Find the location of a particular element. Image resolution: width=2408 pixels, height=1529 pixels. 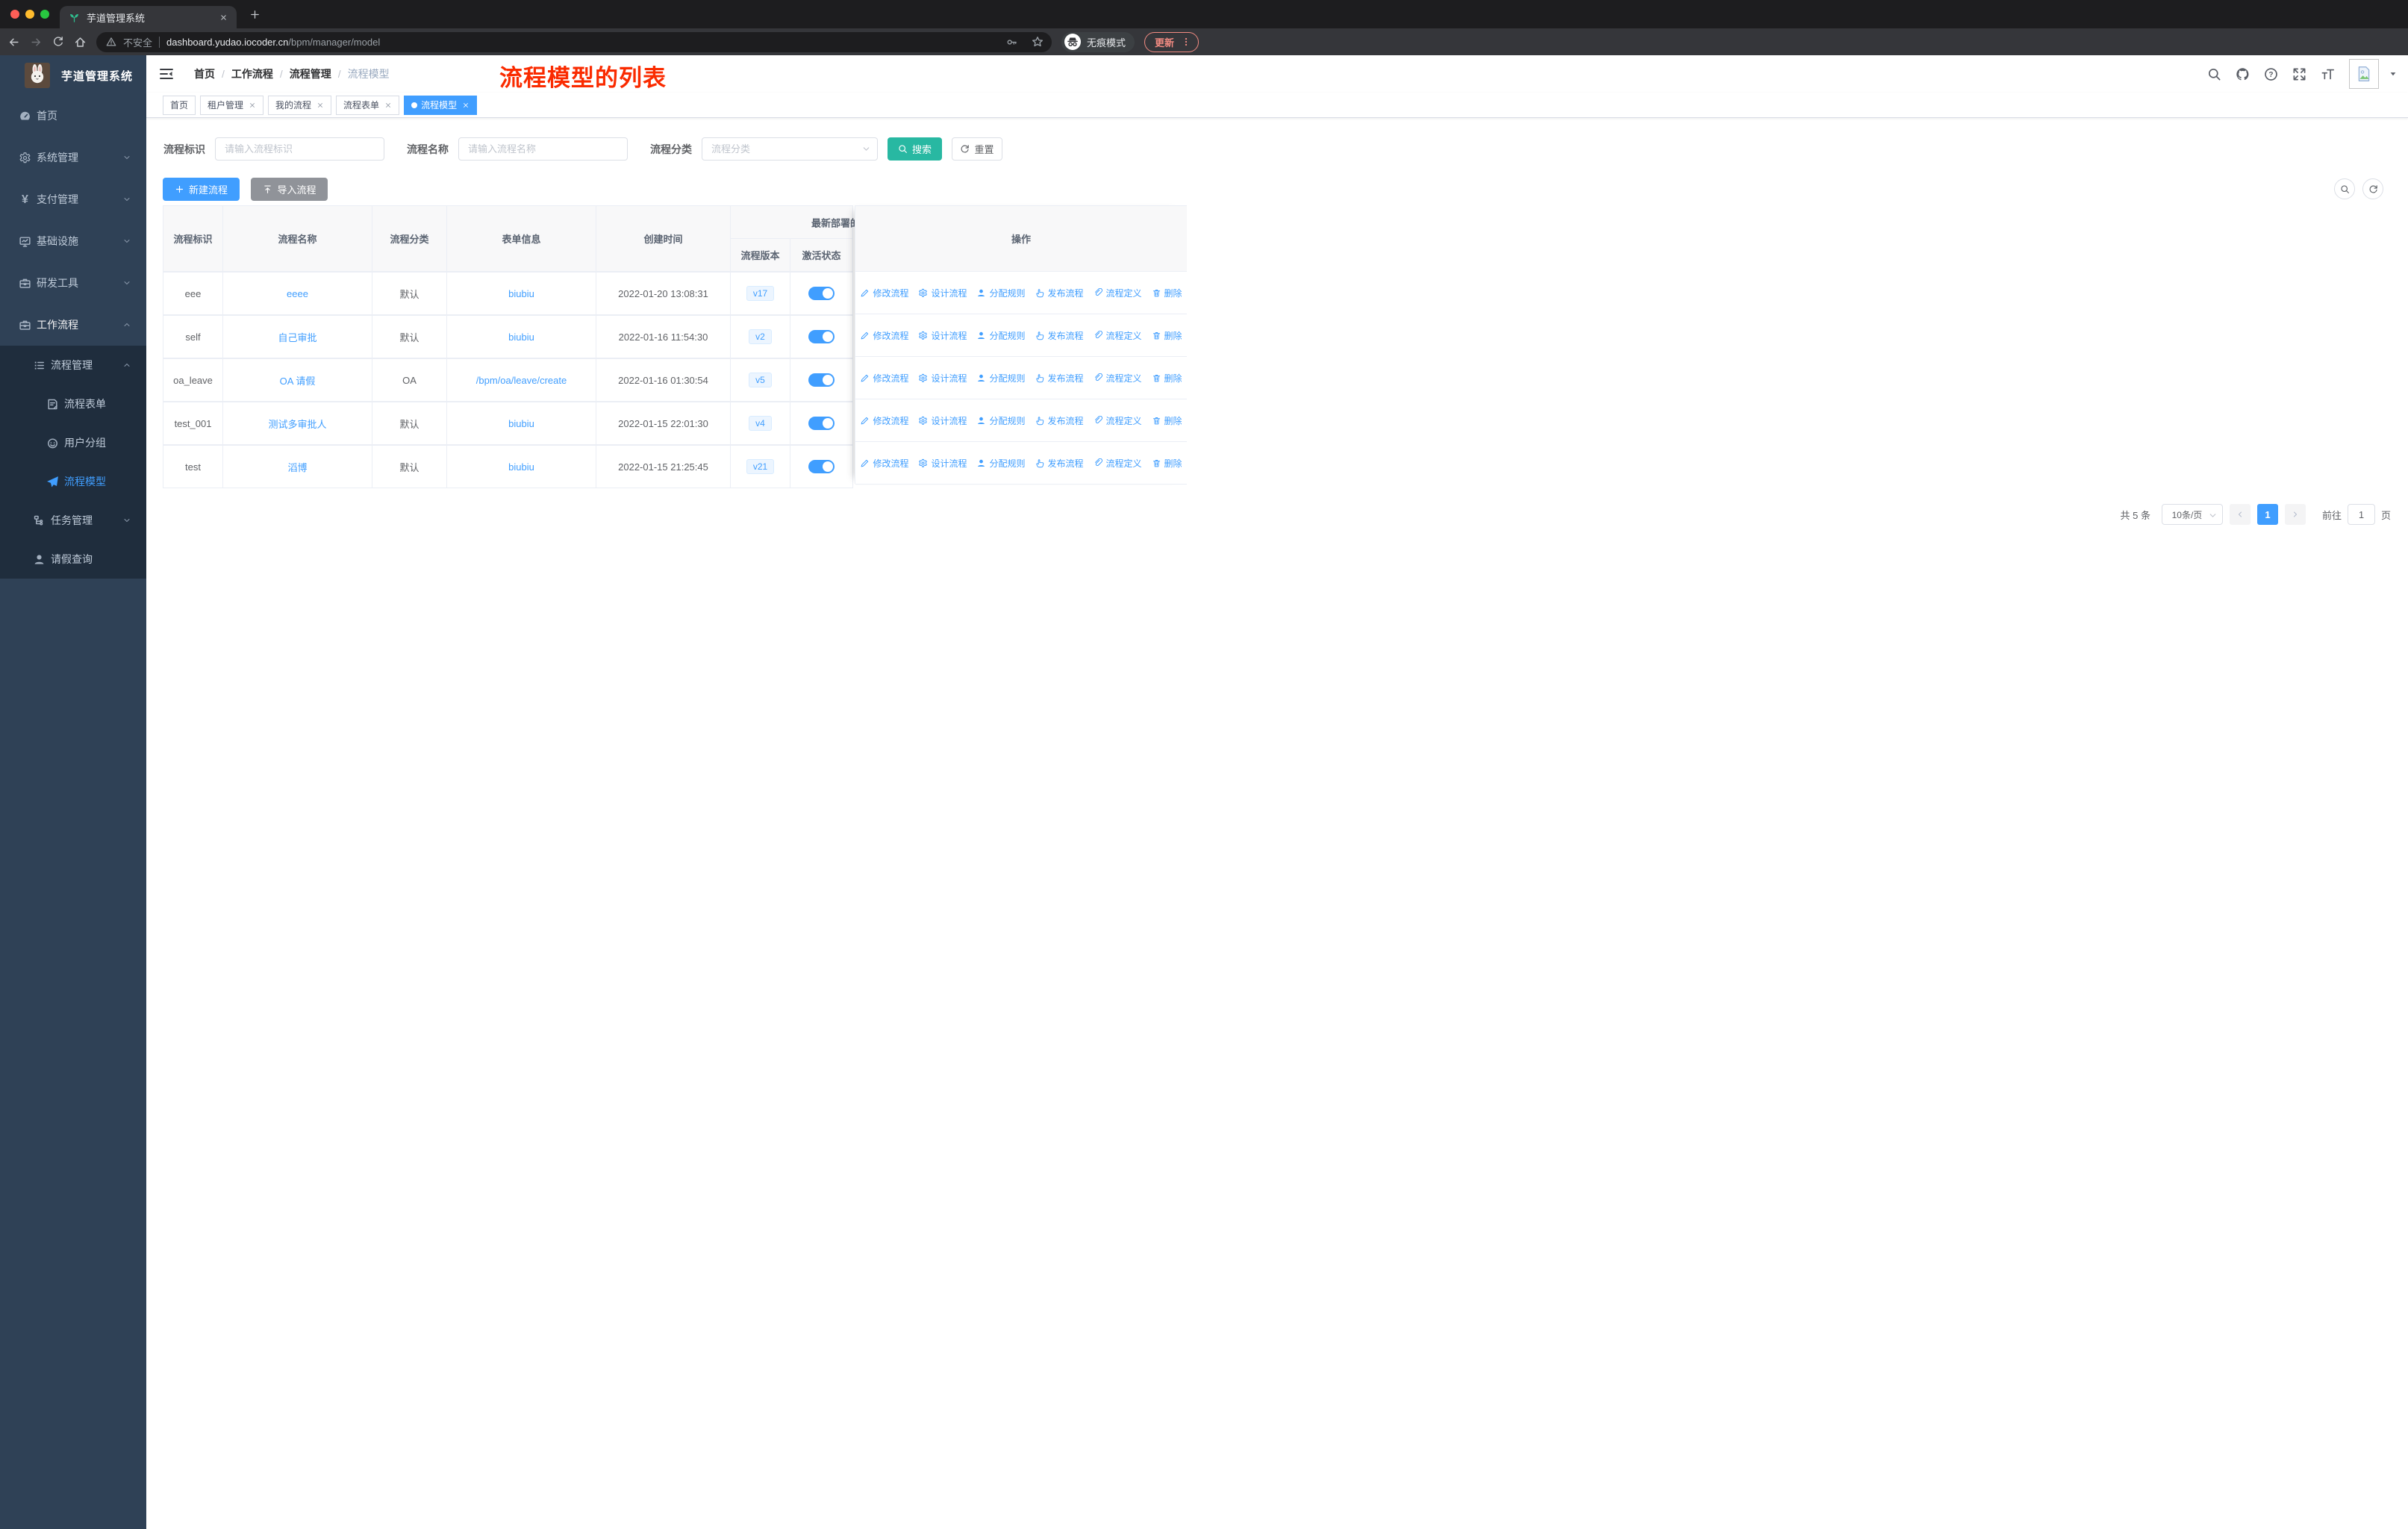

forward-icon is located at coordinates (36, 42).